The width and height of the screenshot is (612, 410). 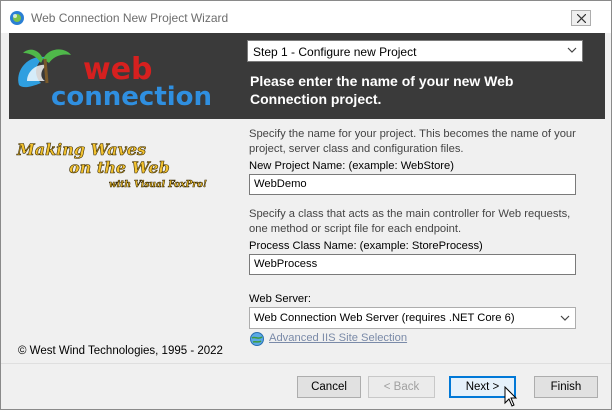 What do you see at coordinates (120, 351) in the screenshot?
I see `copyright-text: © West Wind Technologies, 1995 - 2022` at bounding box center [120, 351].